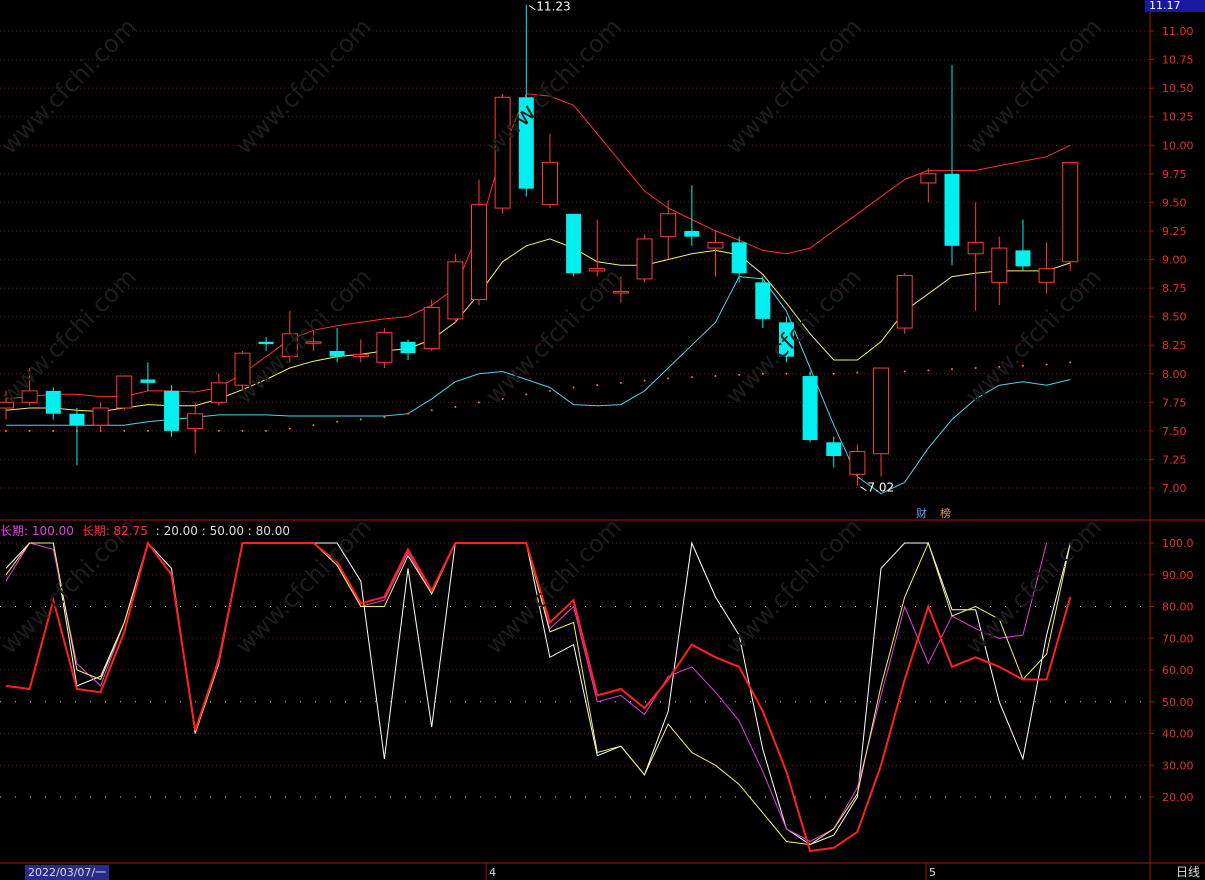  What do you see at coordinates (932, 872) in the screenshot?
I see `month-label: 5` at bounding box center [932, 872].